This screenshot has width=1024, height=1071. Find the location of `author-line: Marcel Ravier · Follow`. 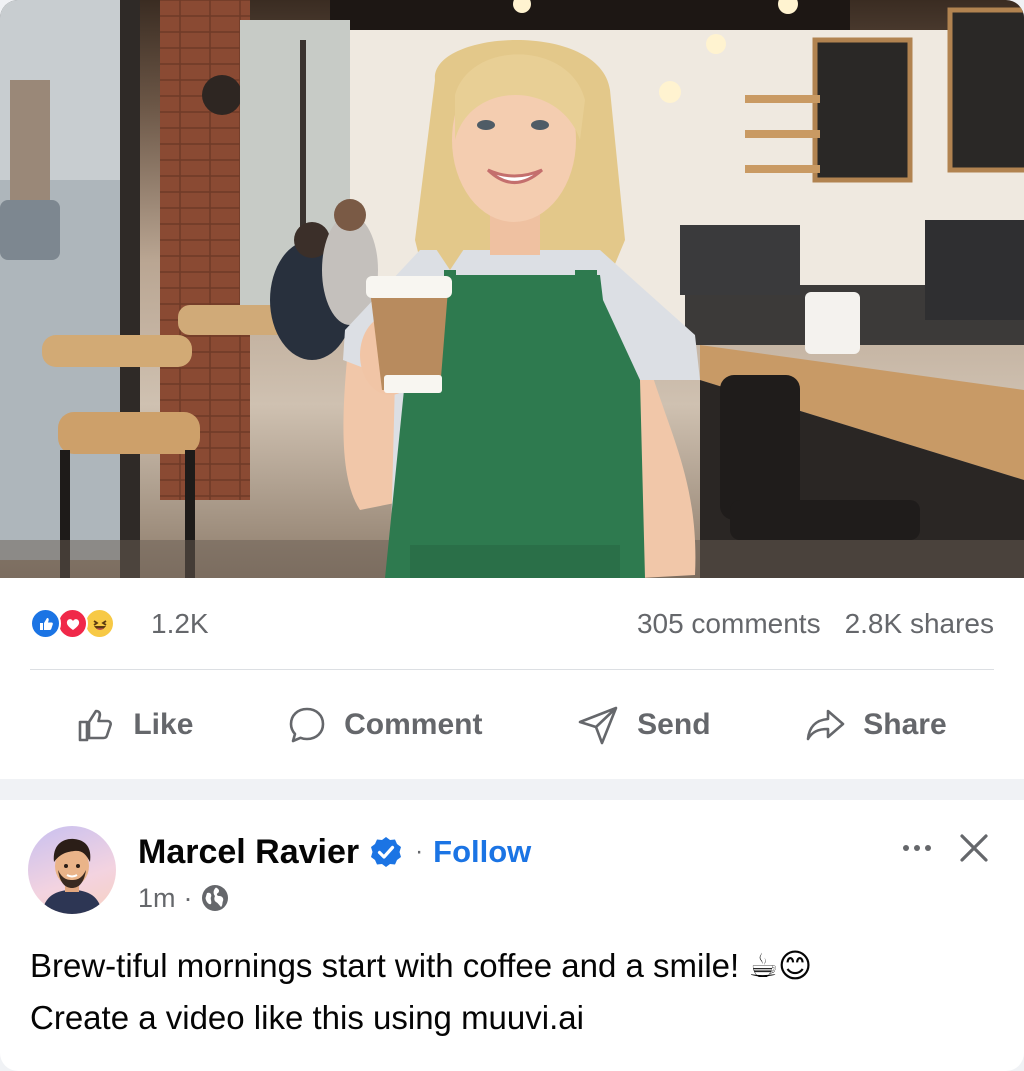

author-line: Marcel Ravier · Follow is located at coordinates (334, 852).